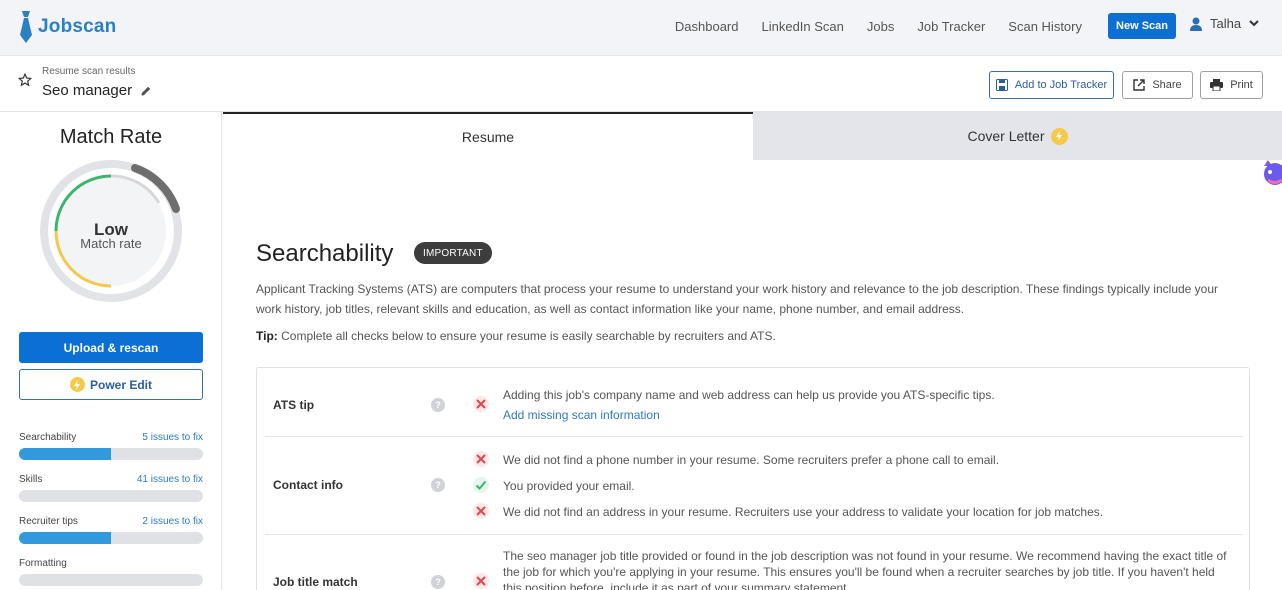 Image resolution: width=1282 pixels, height=590 pixels. Describe the element at coordinates (1196, 24) in the screenshot. I see `user-icon` at that location.